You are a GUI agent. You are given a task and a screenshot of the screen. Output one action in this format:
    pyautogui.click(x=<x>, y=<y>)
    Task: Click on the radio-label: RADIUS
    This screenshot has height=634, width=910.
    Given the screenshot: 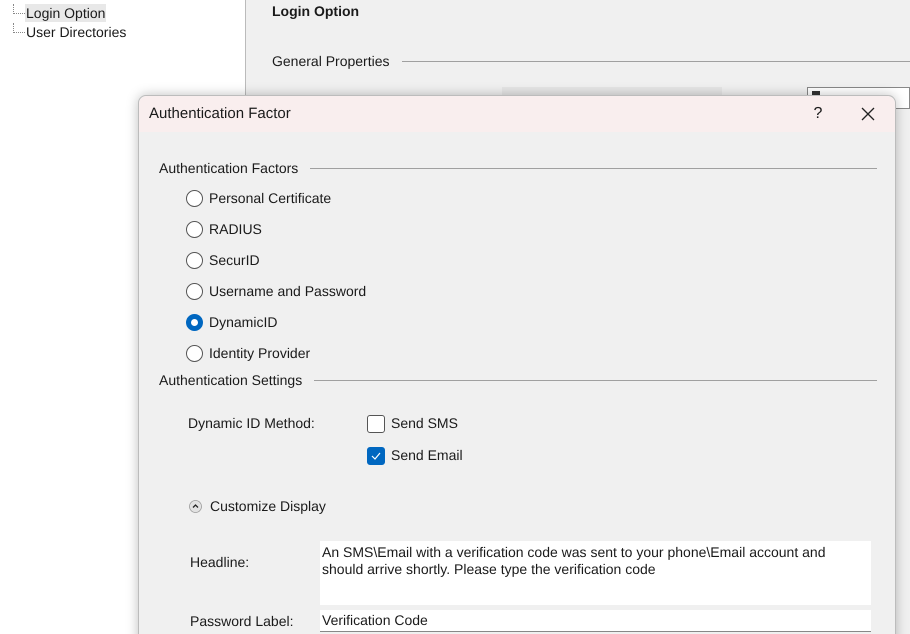 What is the action you would take?
    pyautogui.click(x=235, y=229)
    